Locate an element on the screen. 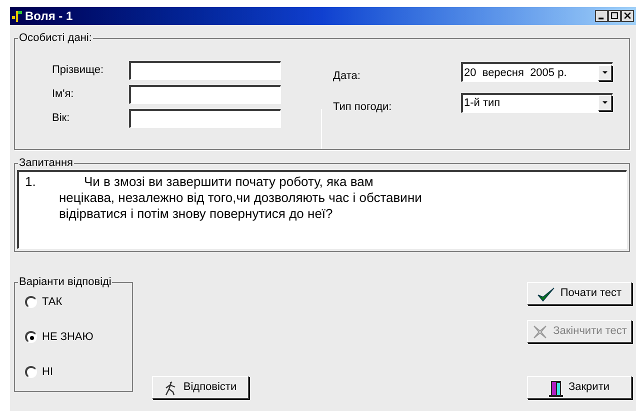 The width and height of the screenshot is (636, 411). checkmark-icon is located at coordinates (546, 294).